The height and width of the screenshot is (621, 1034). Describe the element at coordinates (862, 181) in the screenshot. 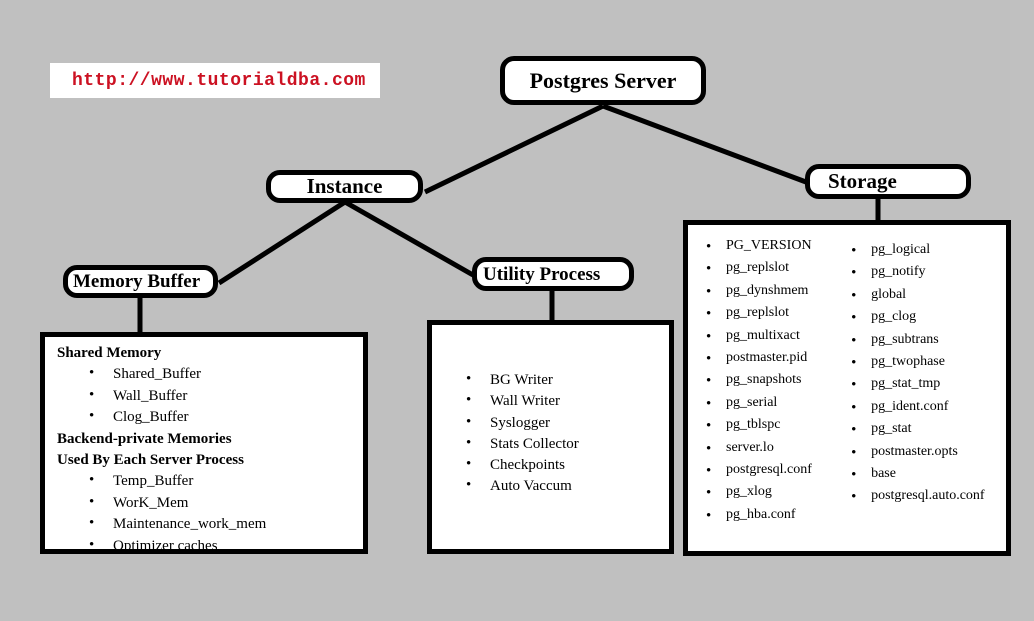

I see `node-storage-label: Storage` at that location.